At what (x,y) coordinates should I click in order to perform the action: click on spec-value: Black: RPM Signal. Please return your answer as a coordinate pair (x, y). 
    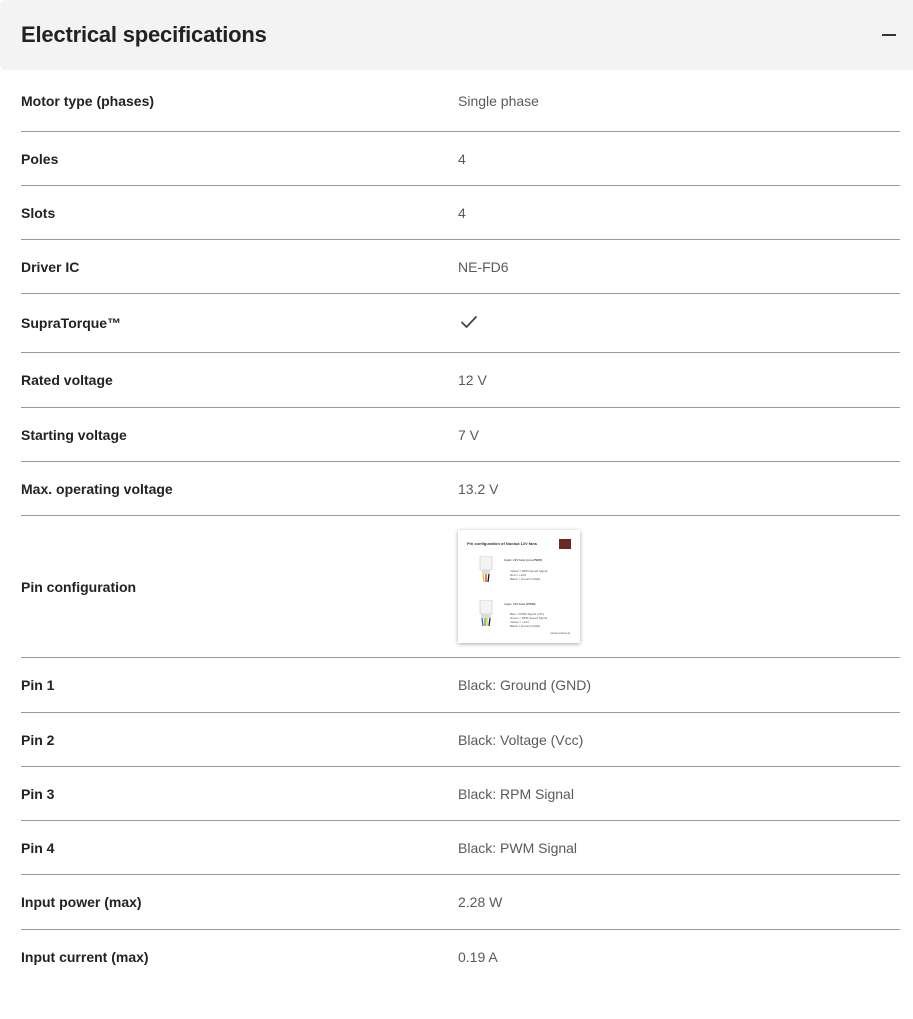
    Looking at the image, I should click on (516, 793).